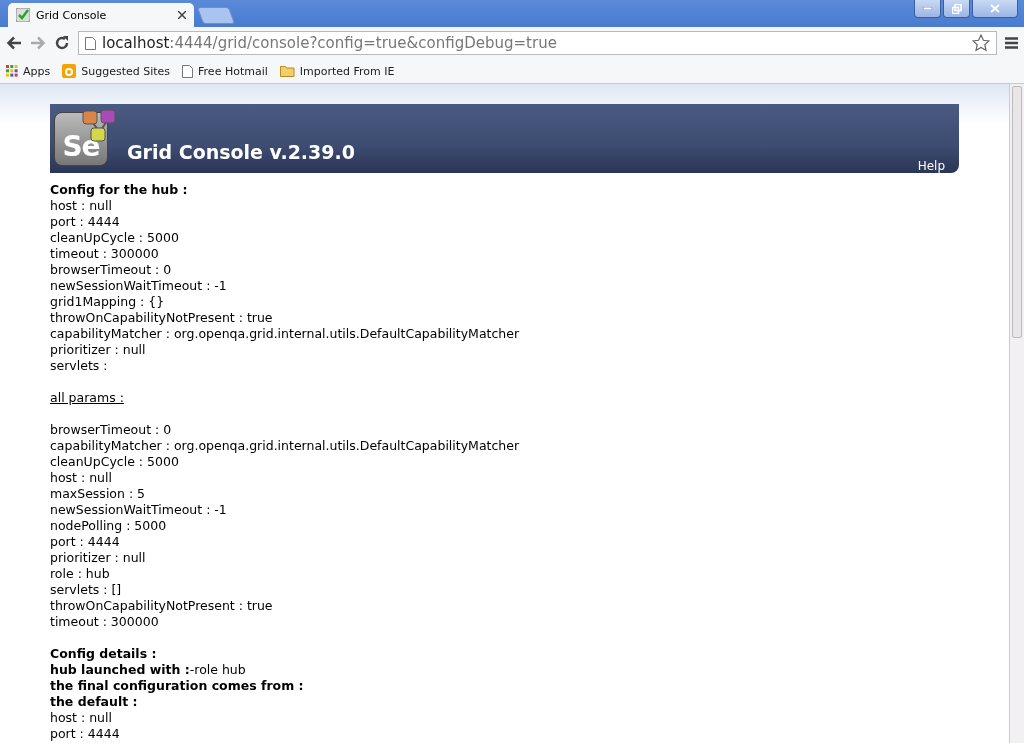 This screenshot has height=743, width=1024. Describe the element at coordinates (981, 43) in the screenshot. I see `star-icon` at that location.